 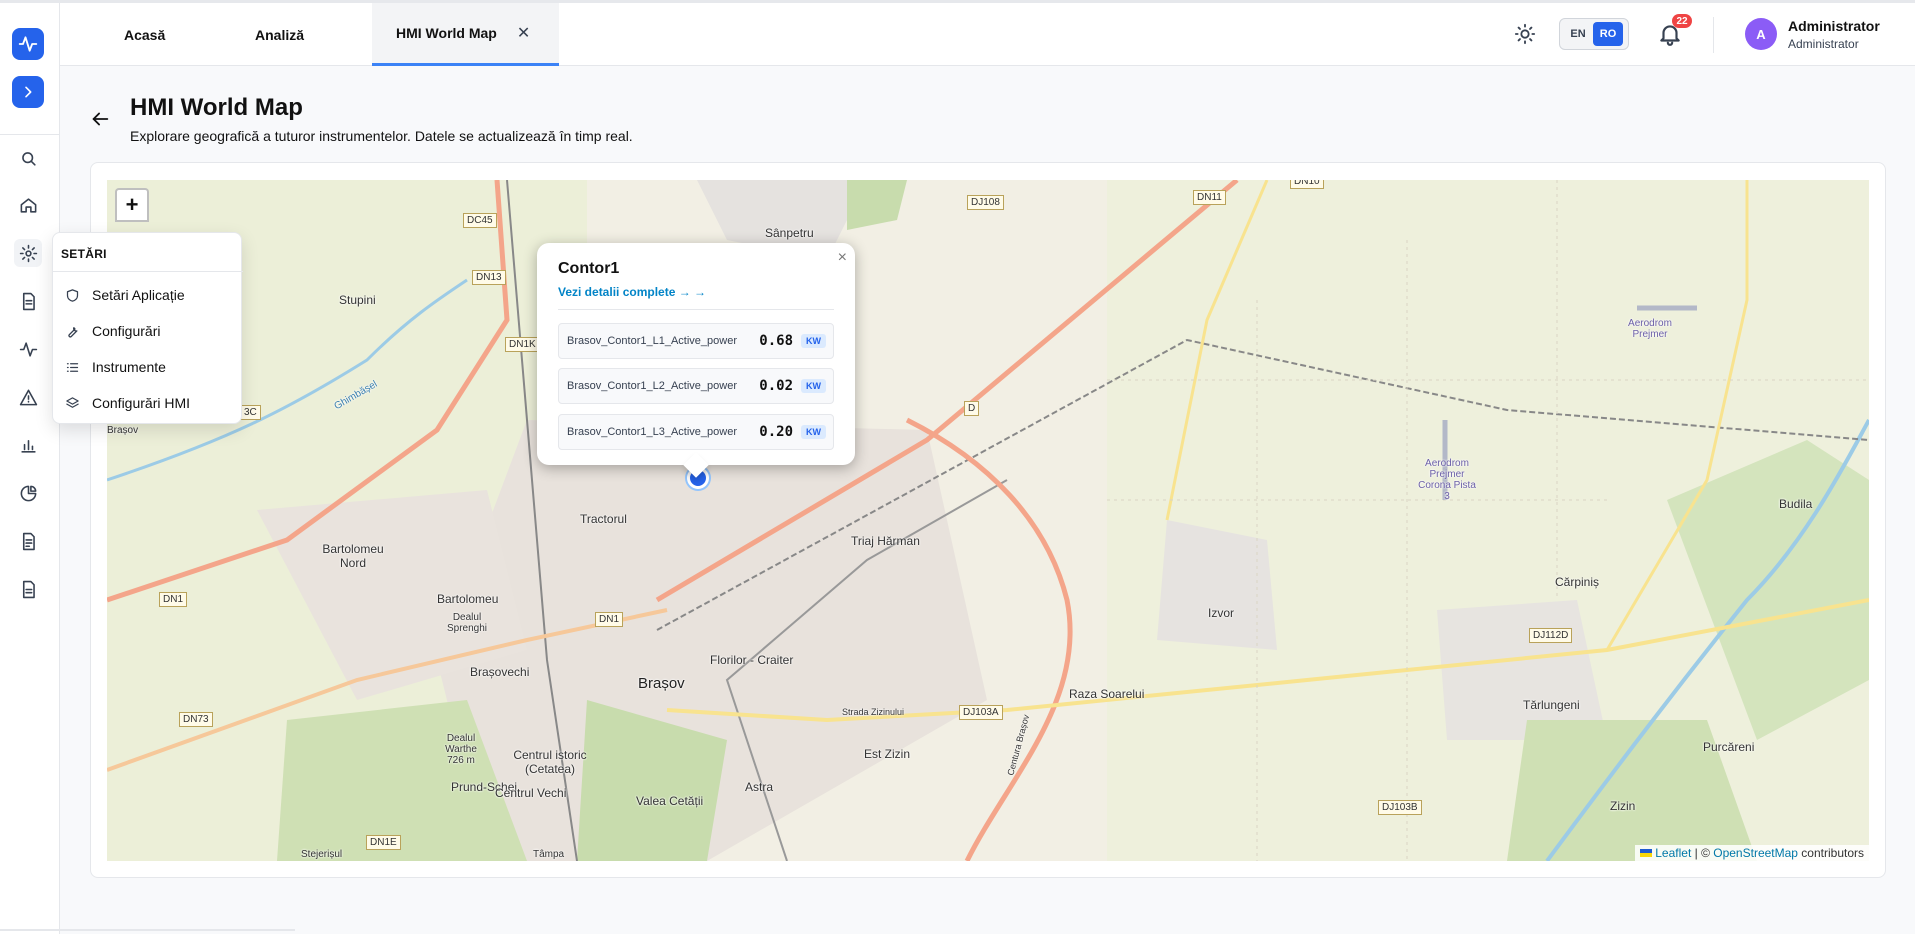 What do you see at coordinates (144, 34) in the screenshot?
I see `tab-home: Acasă` at bounding box center [144, 34].